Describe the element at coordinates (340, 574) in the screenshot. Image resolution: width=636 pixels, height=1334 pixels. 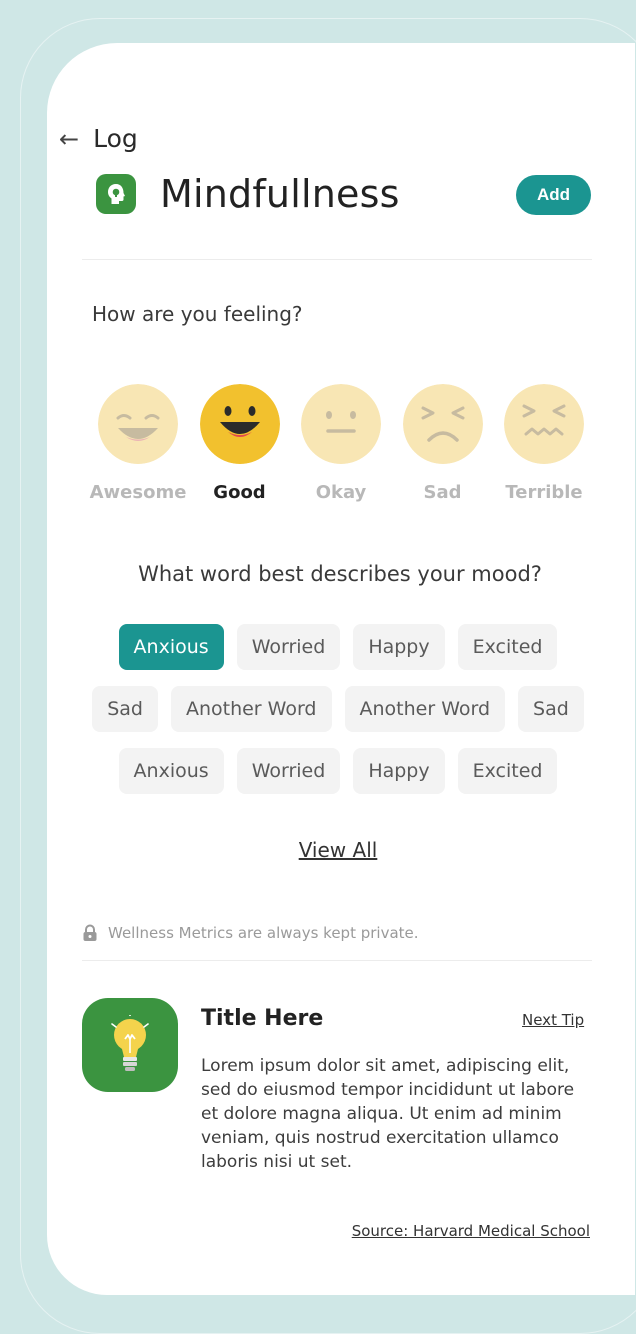
I see `mood-question: What word best describes your mood?` at that location.